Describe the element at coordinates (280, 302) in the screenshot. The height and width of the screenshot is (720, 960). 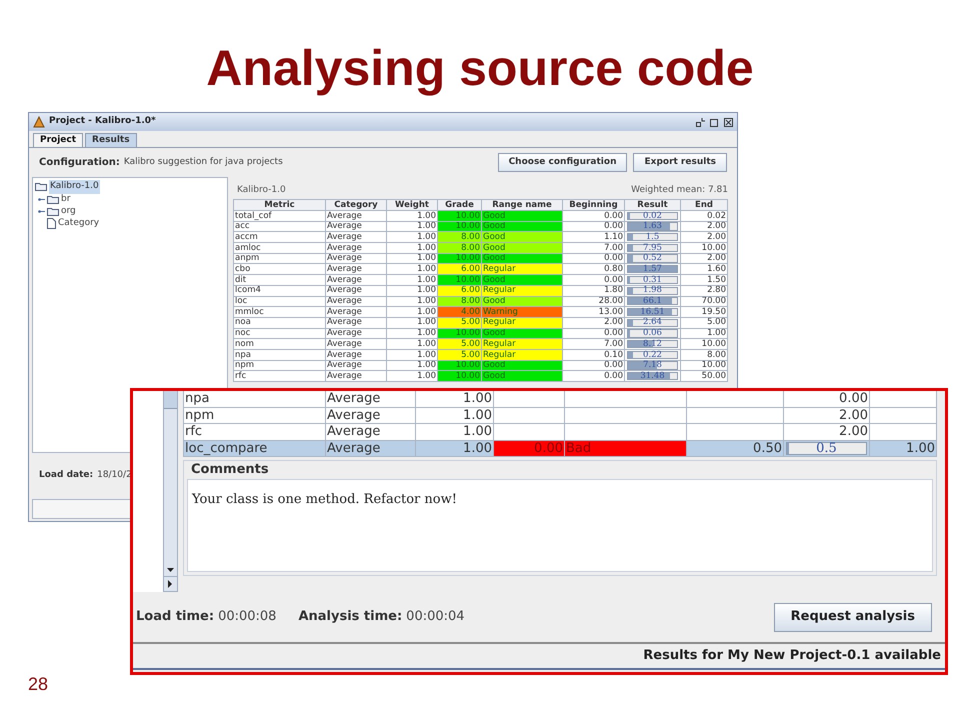
I see `table-cell: loc` at that location.